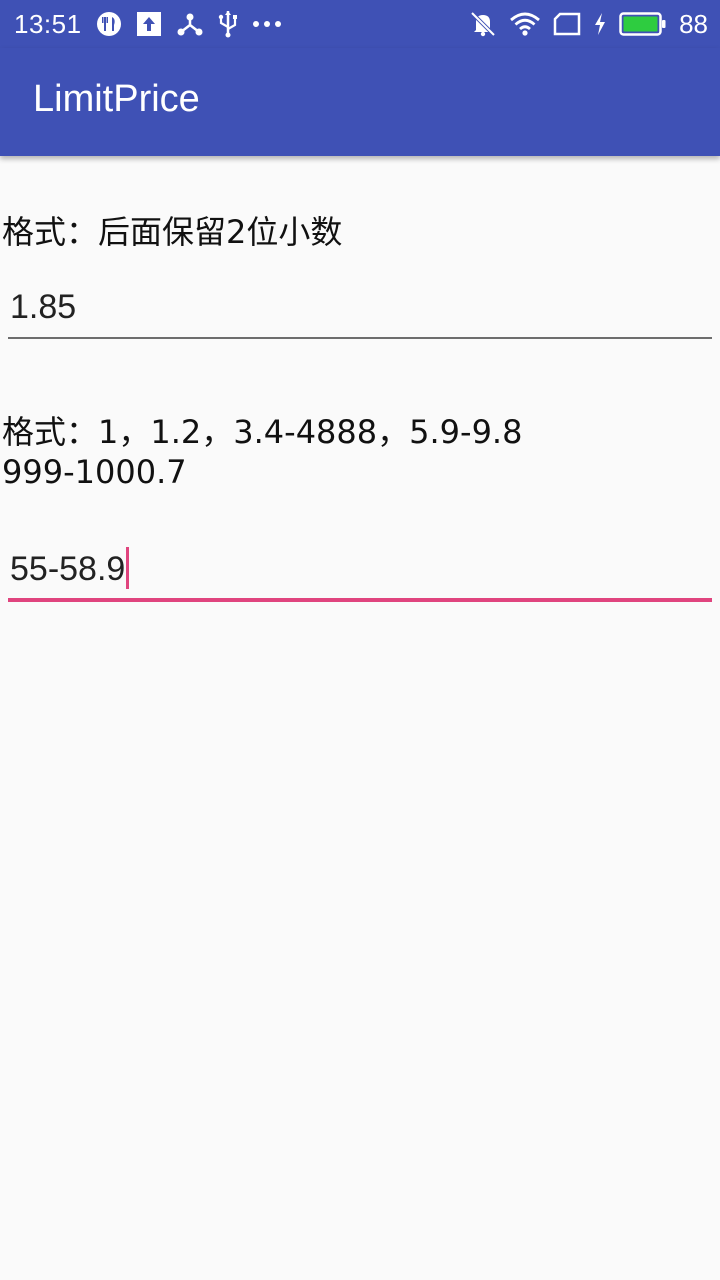  I want to click on price-input-2-underline, so click(360, 600).